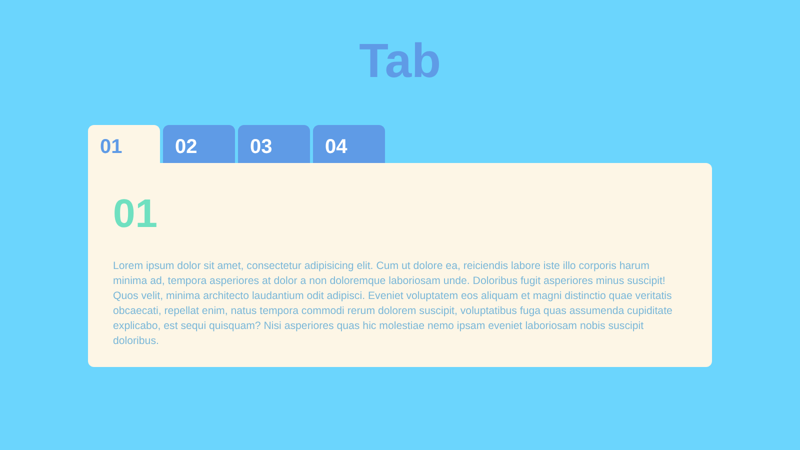  What do you see at coordinates (393, 304) in the screenshot?
I see `panel-text: Lorem ipsum dolor sit amet, consectetur adipisicing elit. Cum ut dolore ea, reiciendis labore iste illo corporis harum minima ad, tempora asperiores at dolor a non doloremque laboriosam unde. Doloribus fugit asperiores minus suscipit! Quos velit, minima architecto laudantium odit adipisci. Eveniet voluptatem eos aliquam et magni distinctio quae veritatis obcaecati, repellat enim, natus tempora commodi rerum dolorem suscipit, voluptatibus fuga quas assumenda cupiditate explicabo, est sequi quisquam? Nisi asperiores quas hic molestiae nemo ipsam eveniet laboriosam nobis suscipit doloribus.` at bounding box center [393, 304].